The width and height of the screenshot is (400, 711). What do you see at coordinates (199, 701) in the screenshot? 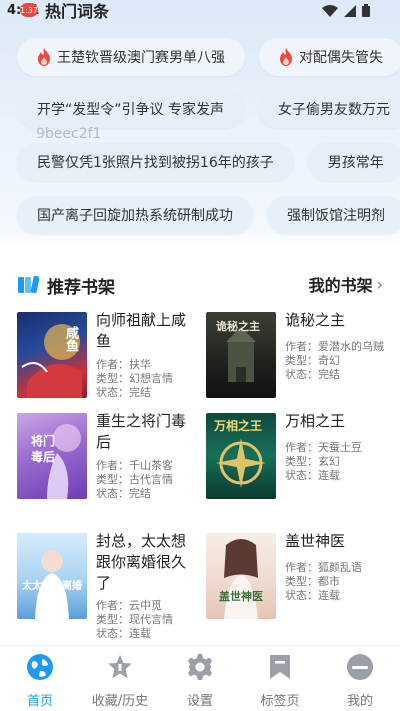
I see `tab-label: 设置` at bounding box center [199, 701].